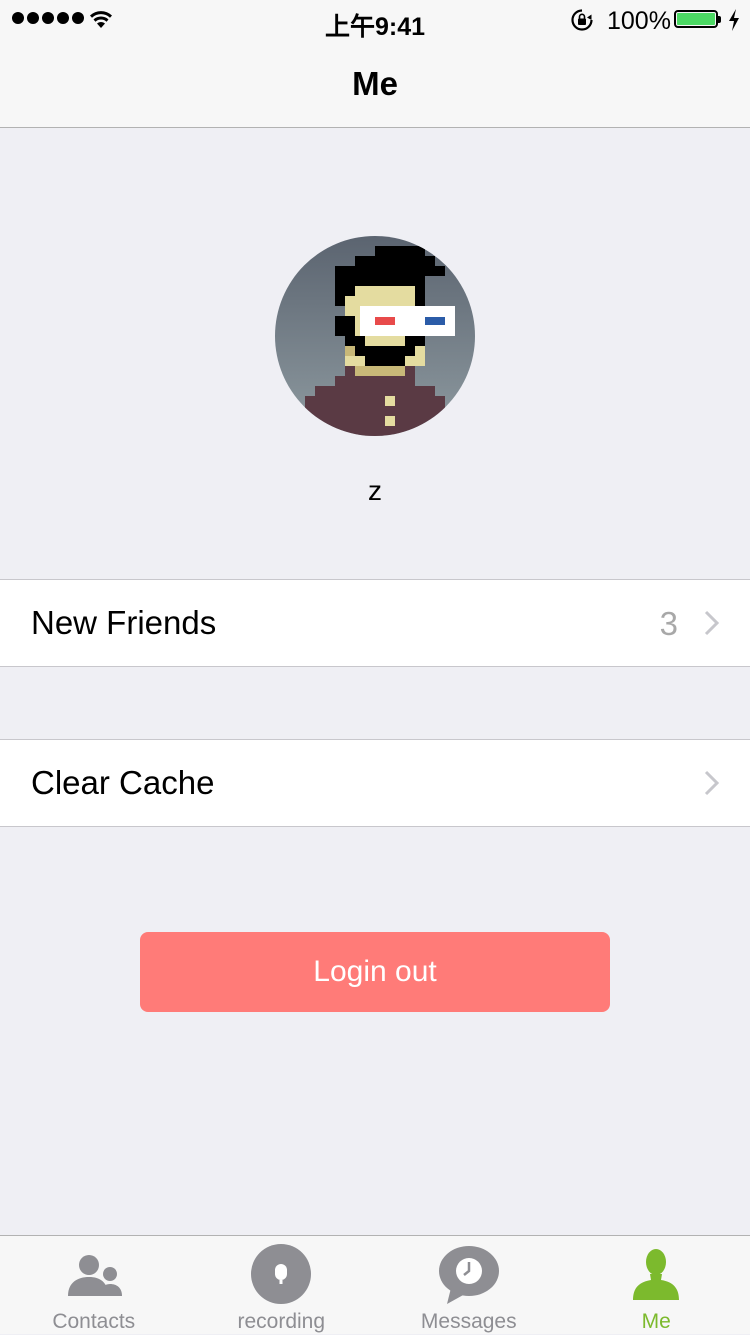  Describe the element at coordinates (734, 20) in the screenshot. I see `charging-bolt-icon` at that location.